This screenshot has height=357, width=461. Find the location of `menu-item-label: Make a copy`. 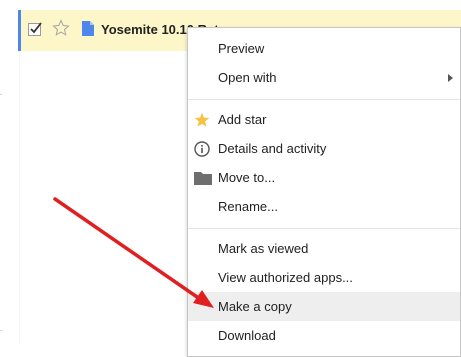

menu-item-label: Make a copy is located at coordinates (255, 306).